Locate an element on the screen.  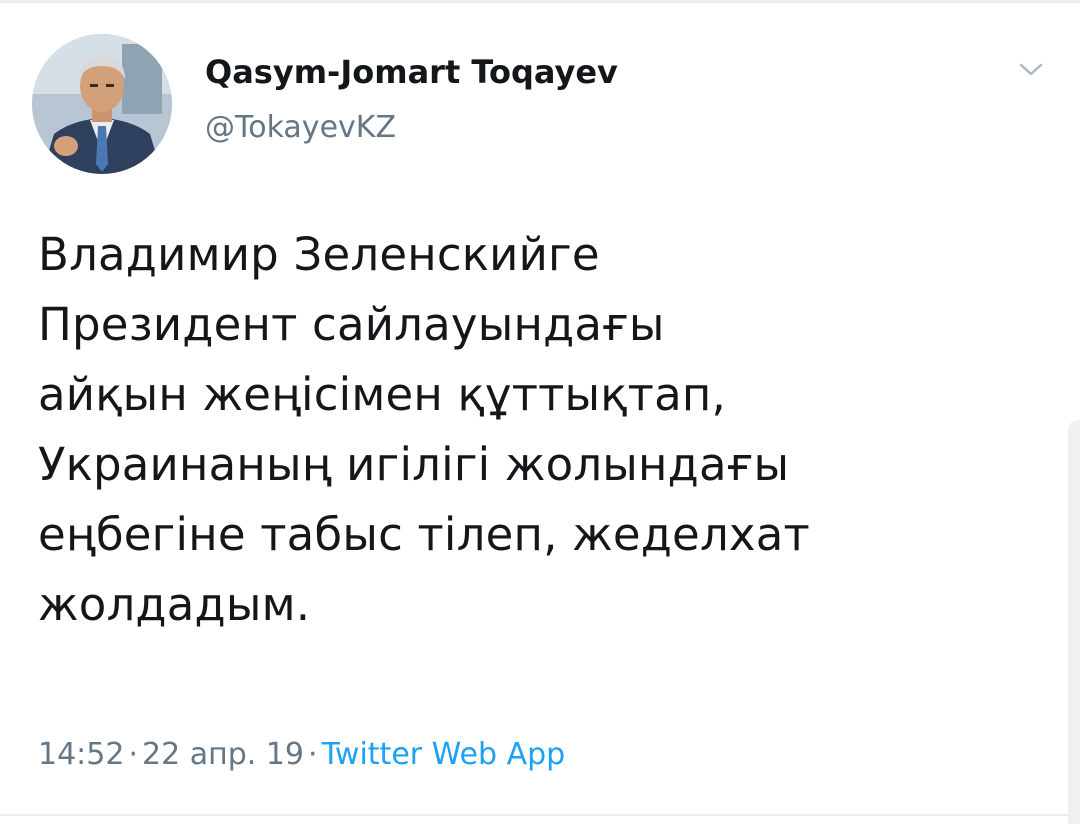
tweet-author: Qasym-Jomart Toqayev @TokayevKZ is located at coordinates (411, 99).